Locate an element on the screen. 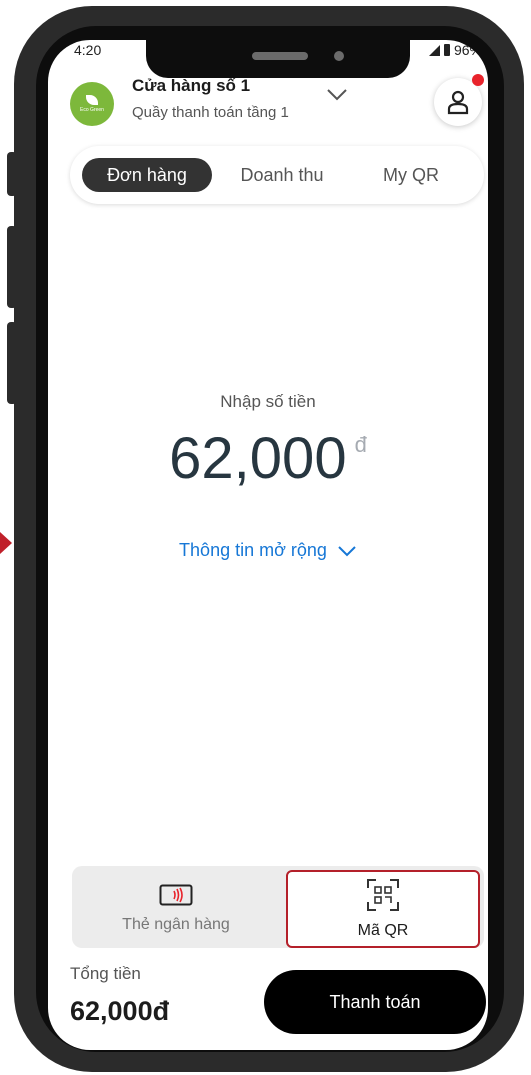 The height and width of the screenshot is (1075, 531). pay-button: Thanh toán is located at coordinates (375, 1002).